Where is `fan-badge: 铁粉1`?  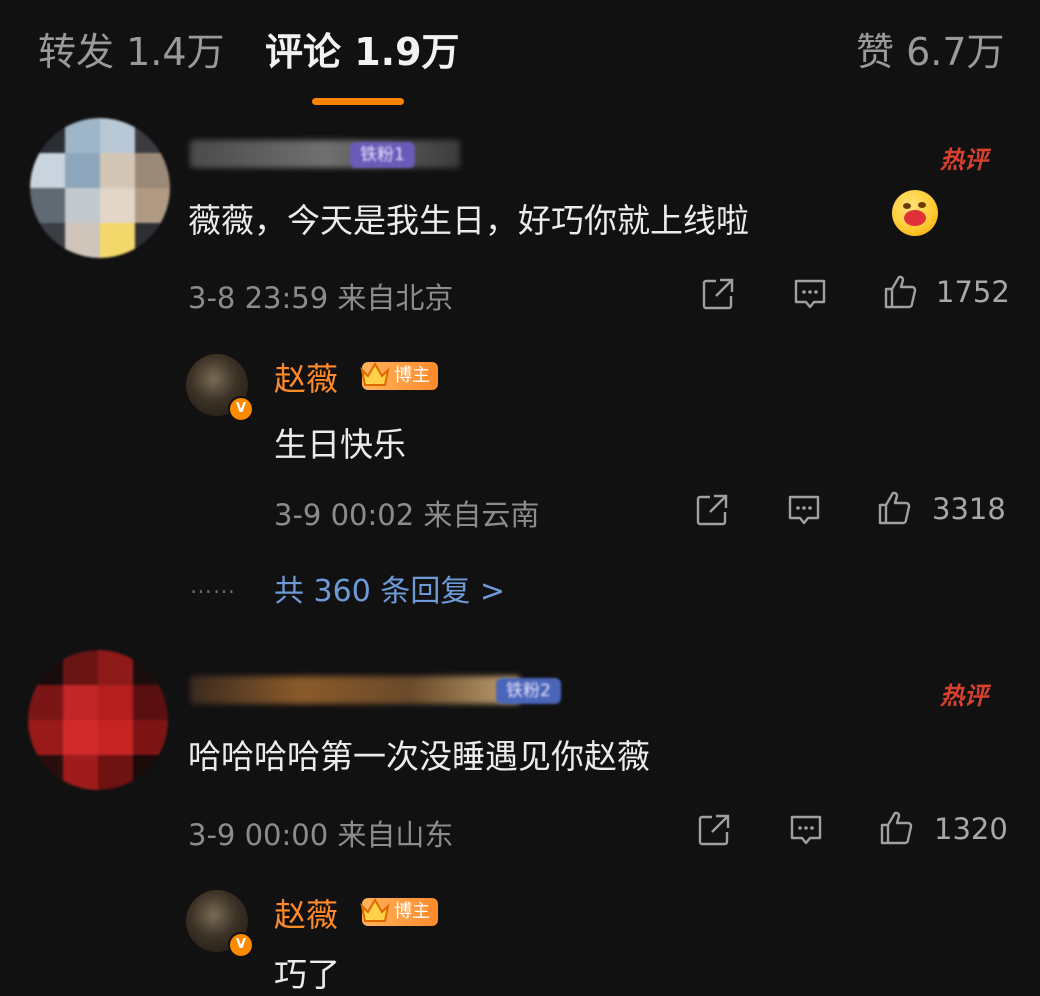
fan-badge: 铁粉1 is located at coordinates (382, 155).